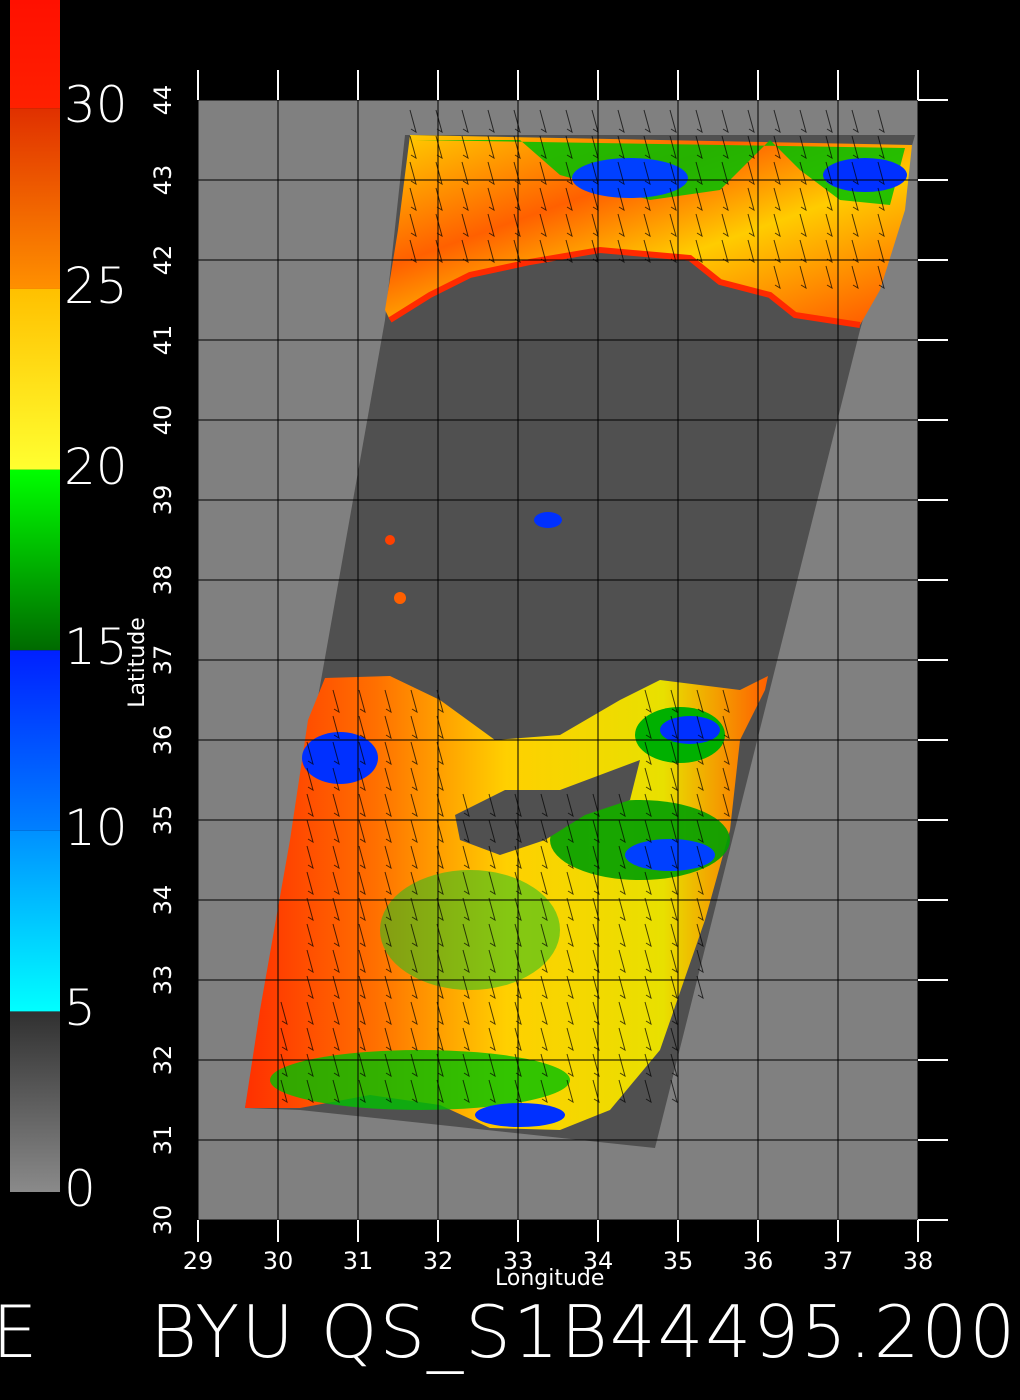  What do you see at coordinates (163, 340) in the screenshot?
I see `lat-tick-label: 41` at bounding box center [163, 340].